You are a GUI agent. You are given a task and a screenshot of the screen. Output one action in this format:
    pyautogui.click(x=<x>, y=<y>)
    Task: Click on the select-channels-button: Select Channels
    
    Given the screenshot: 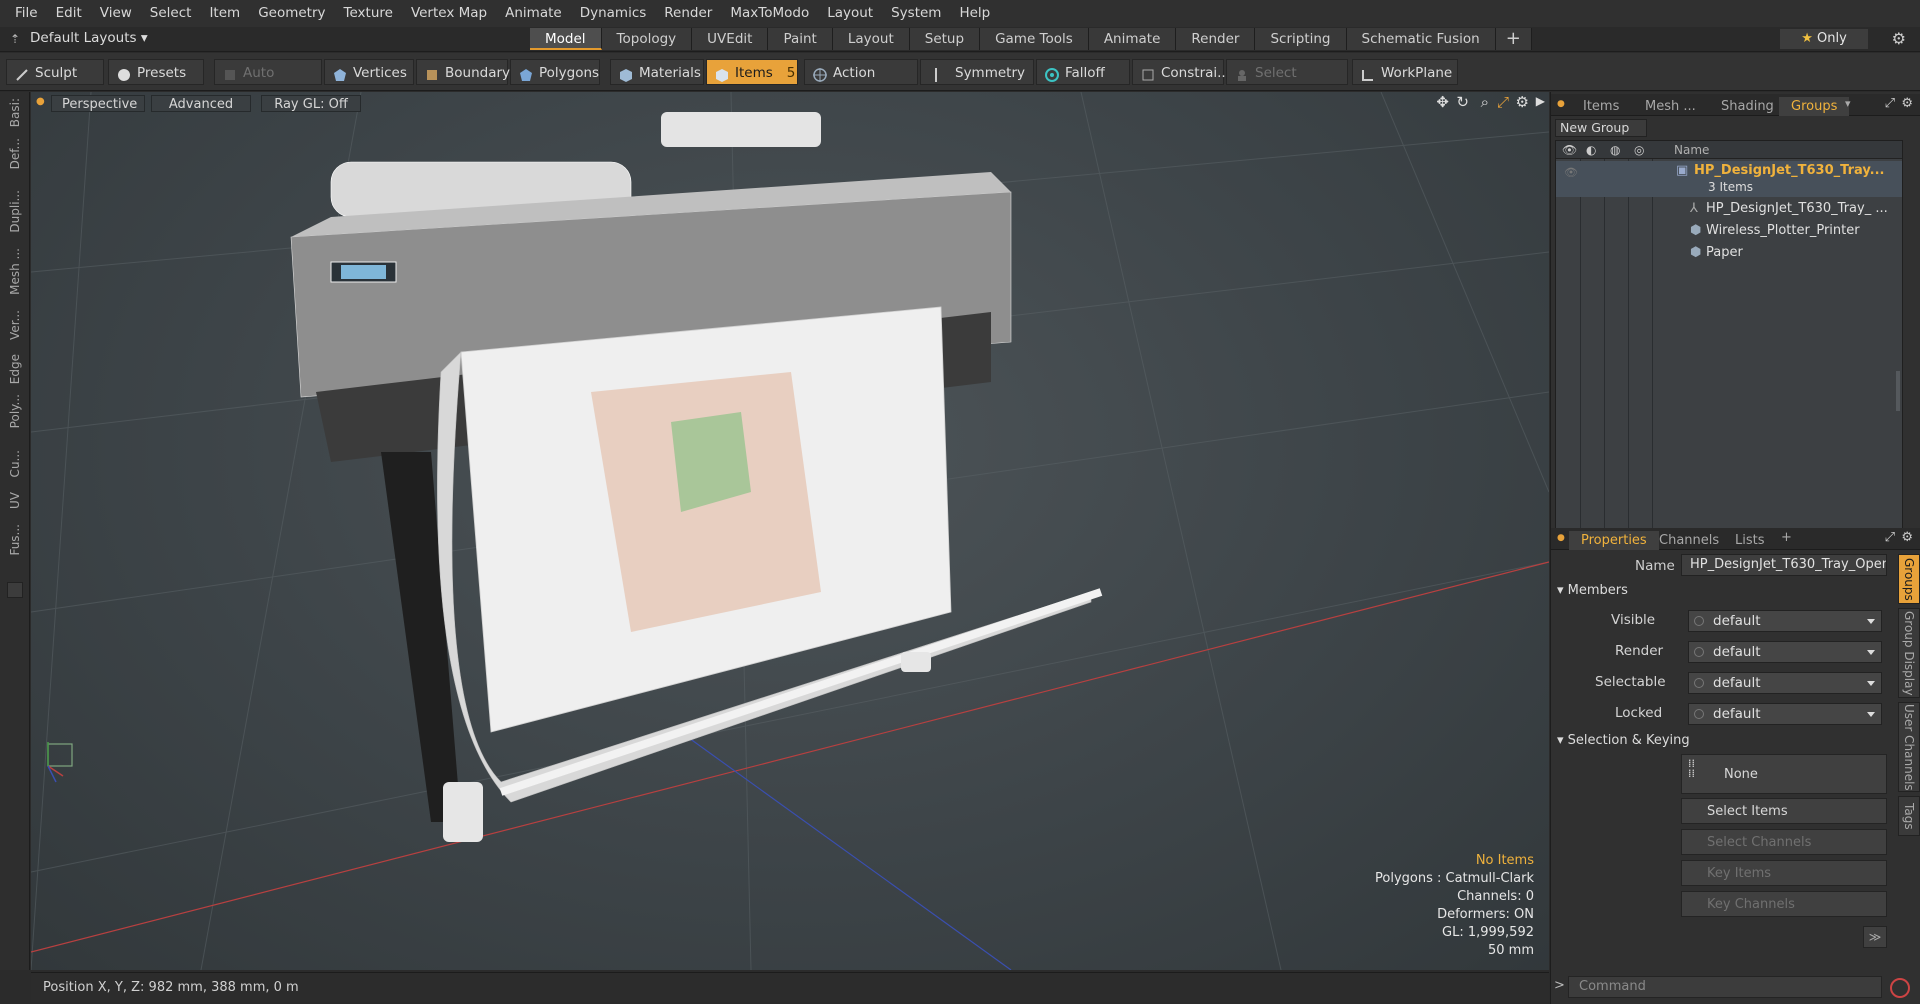 What is the action you would take?
    pyautogui.click(x=1784, y=842)
    